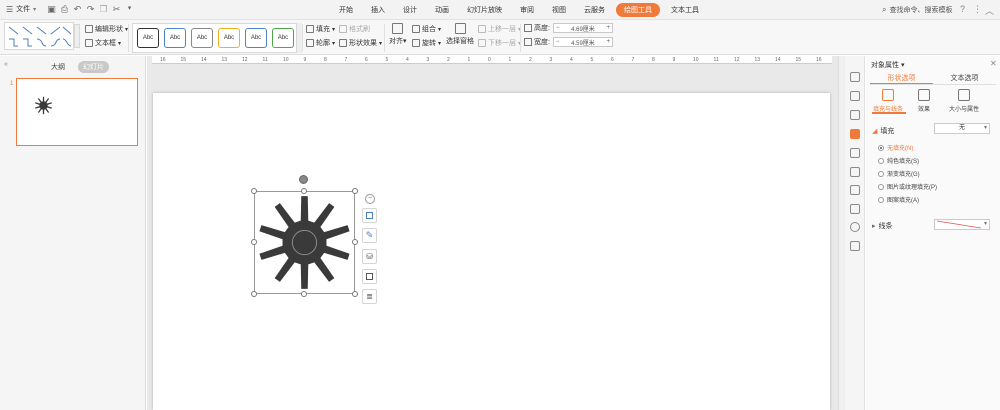 The height and width of the screenshot is (410, 1000). I want to click on resize-handle-se, so click(355, 294).